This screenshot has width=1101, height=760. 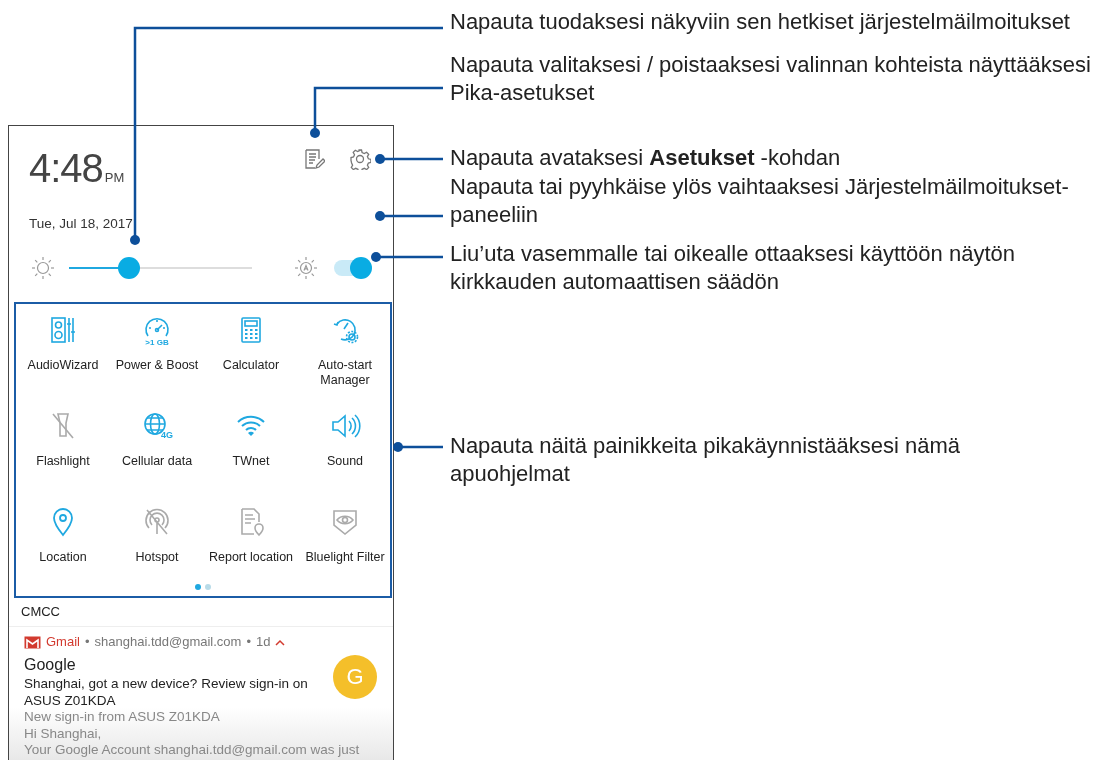 What do you see at coordinates (732, 268) in the screenshot?
I see `callout-text: Liu’uta vasemmalle tai oikealle ottaaksesi käyttöön näytön kirkkauden automaattisen säädön` at bounding box center [732, 268].